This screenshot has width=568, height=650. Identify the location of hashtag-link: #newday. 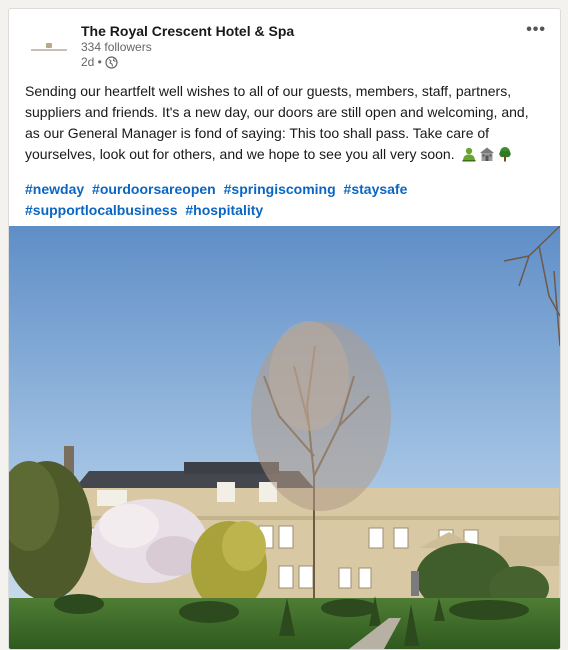
(54, 189).